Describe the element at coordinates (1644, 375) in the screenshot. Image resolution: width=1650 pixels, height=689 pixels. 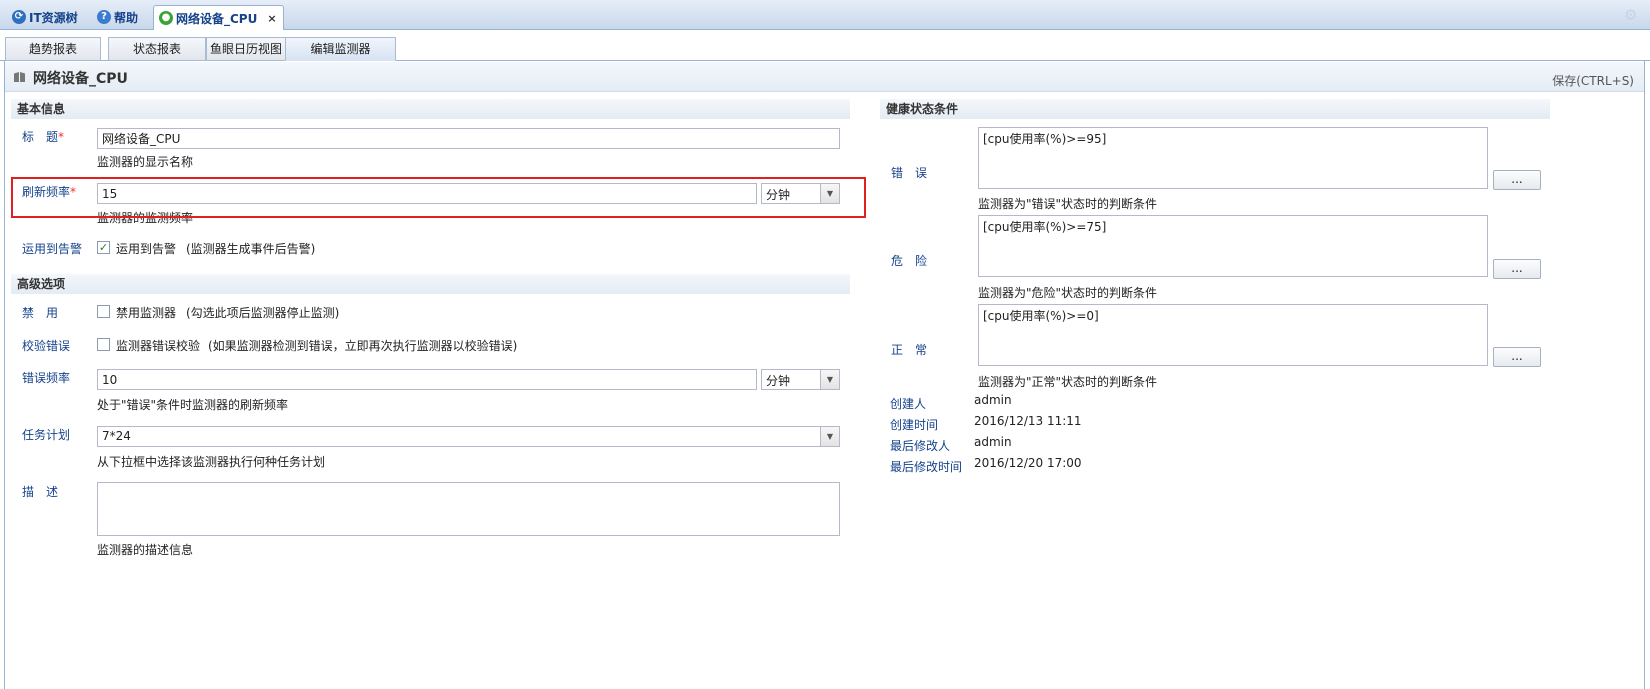
I see `frame-border-right` at that location.